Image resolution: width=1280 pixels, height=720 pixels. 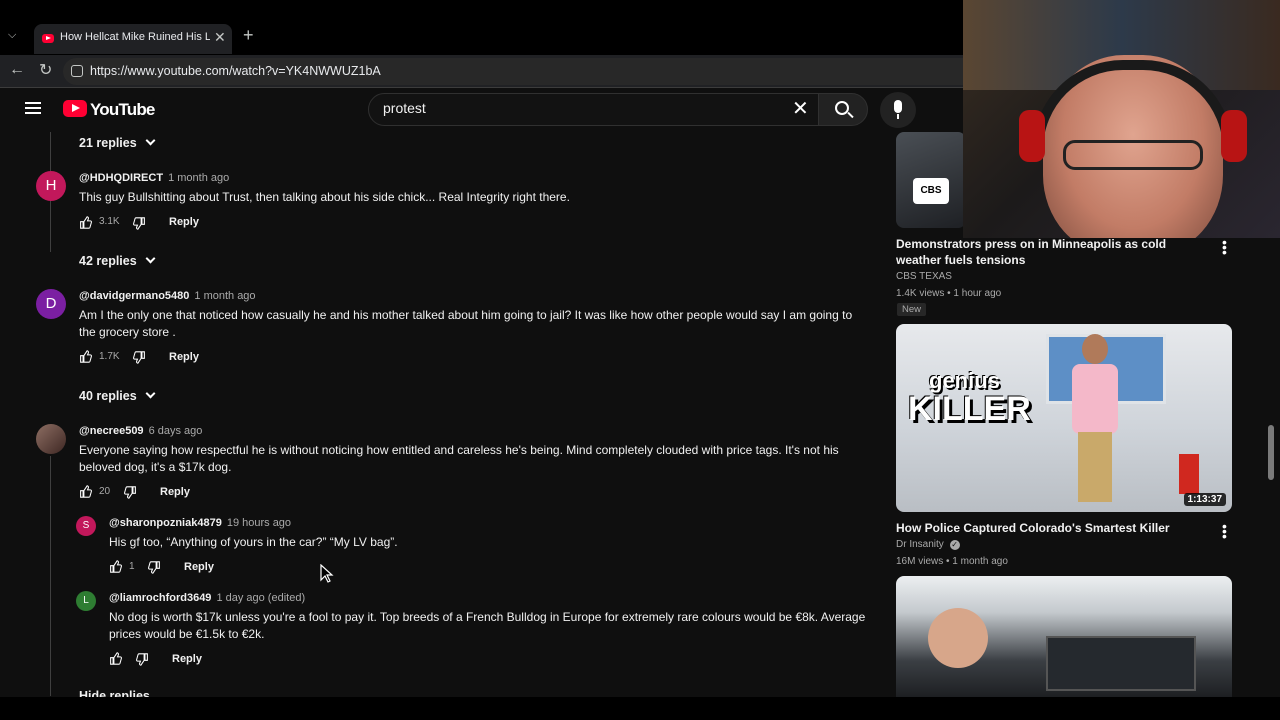 I want to click on thumbnail-cockpit-panel, so click(x=1121, y=663).